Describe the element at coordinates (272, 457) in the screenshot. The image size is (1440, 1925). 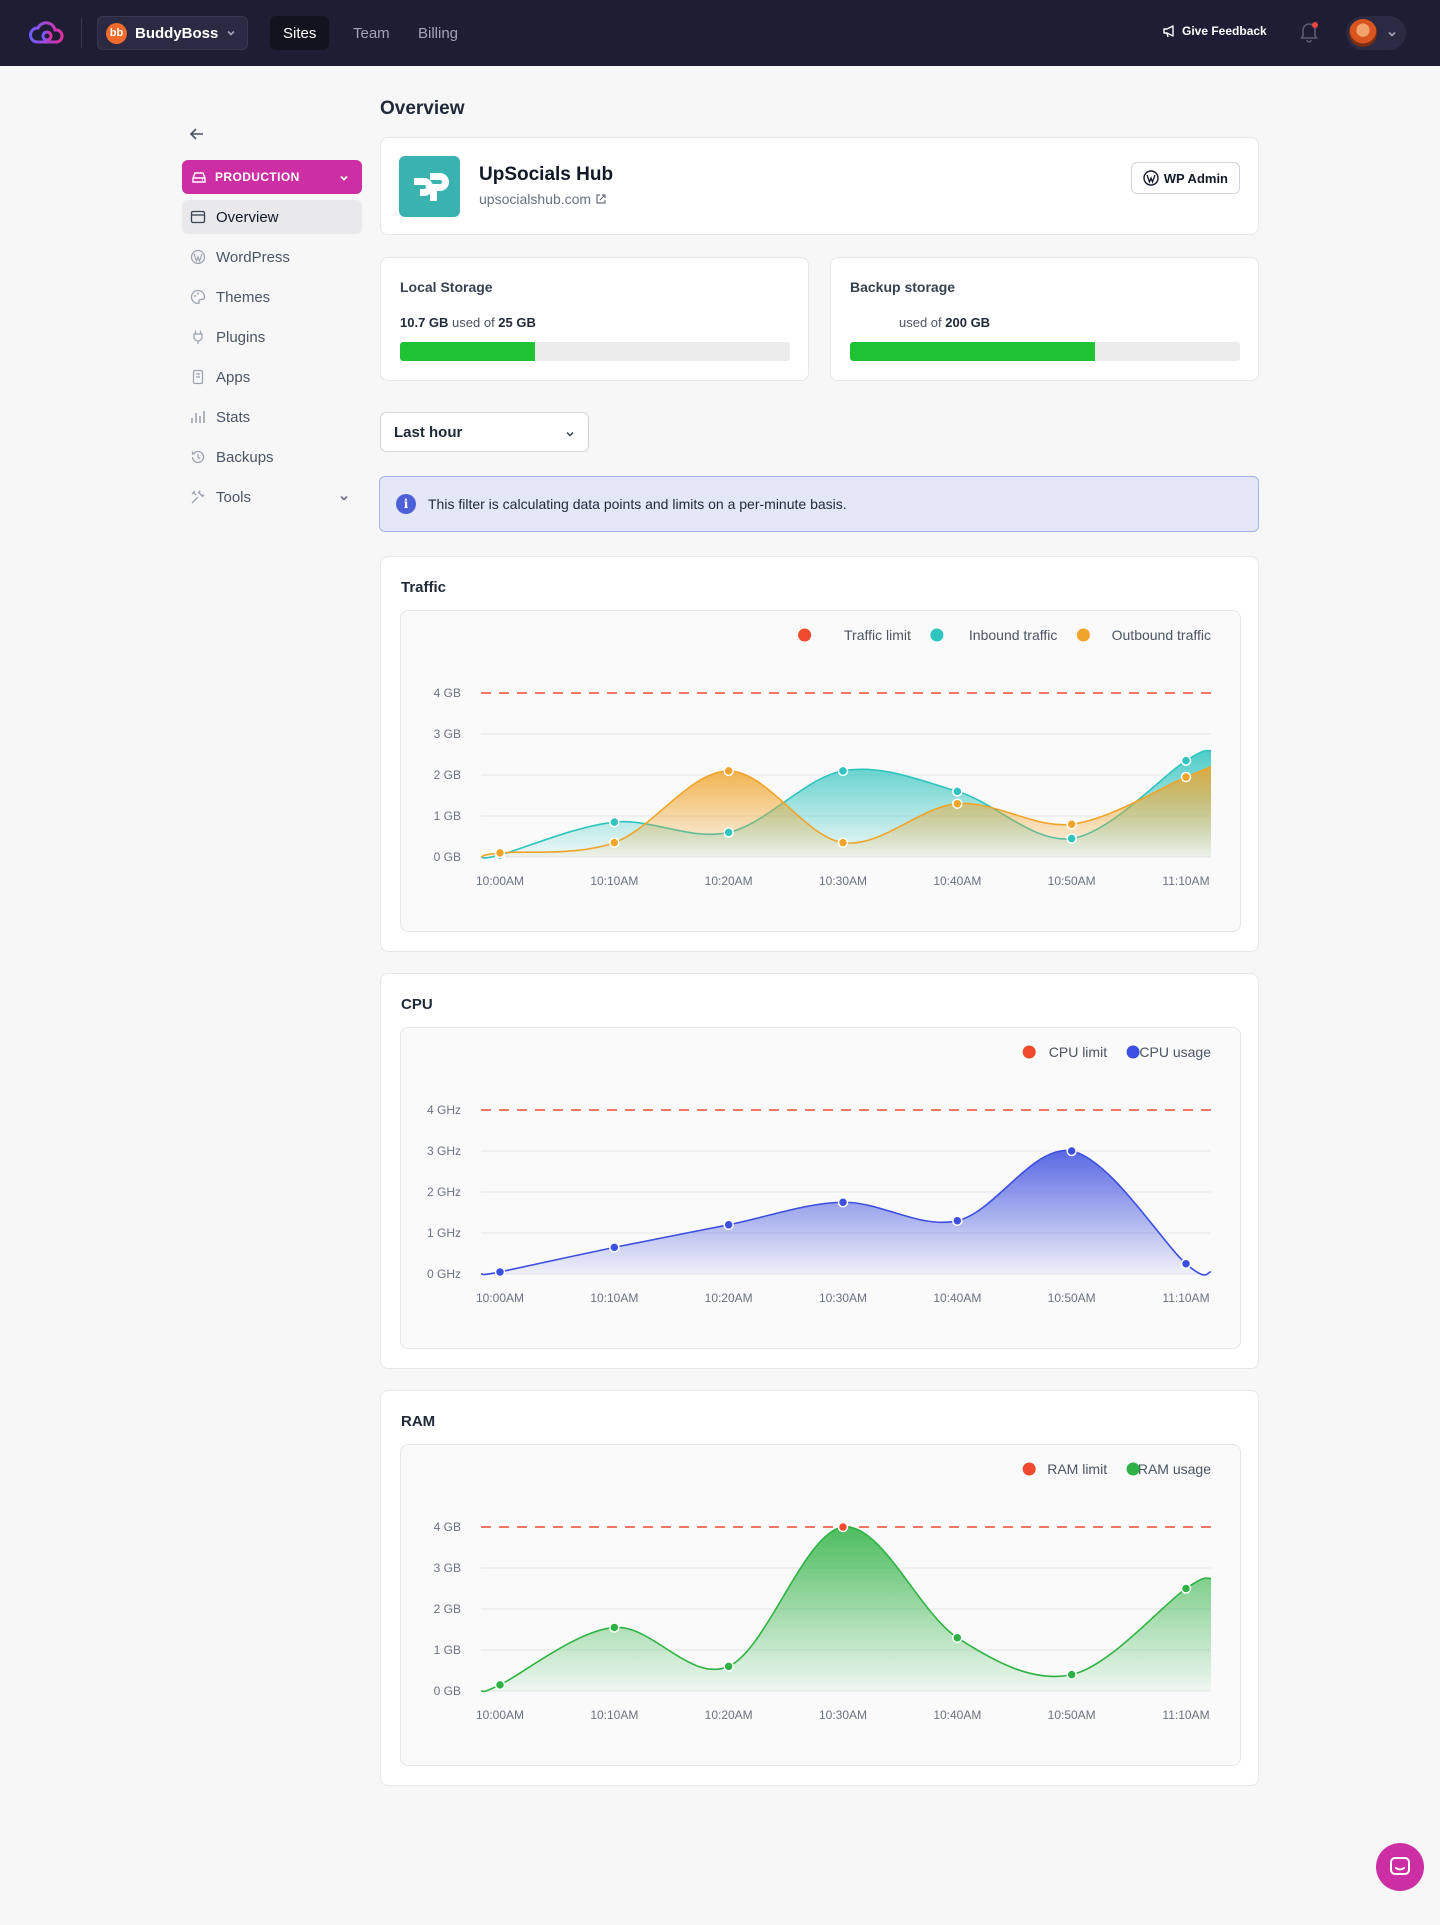
I see `sidebar-item-backups: Backups` at that location.